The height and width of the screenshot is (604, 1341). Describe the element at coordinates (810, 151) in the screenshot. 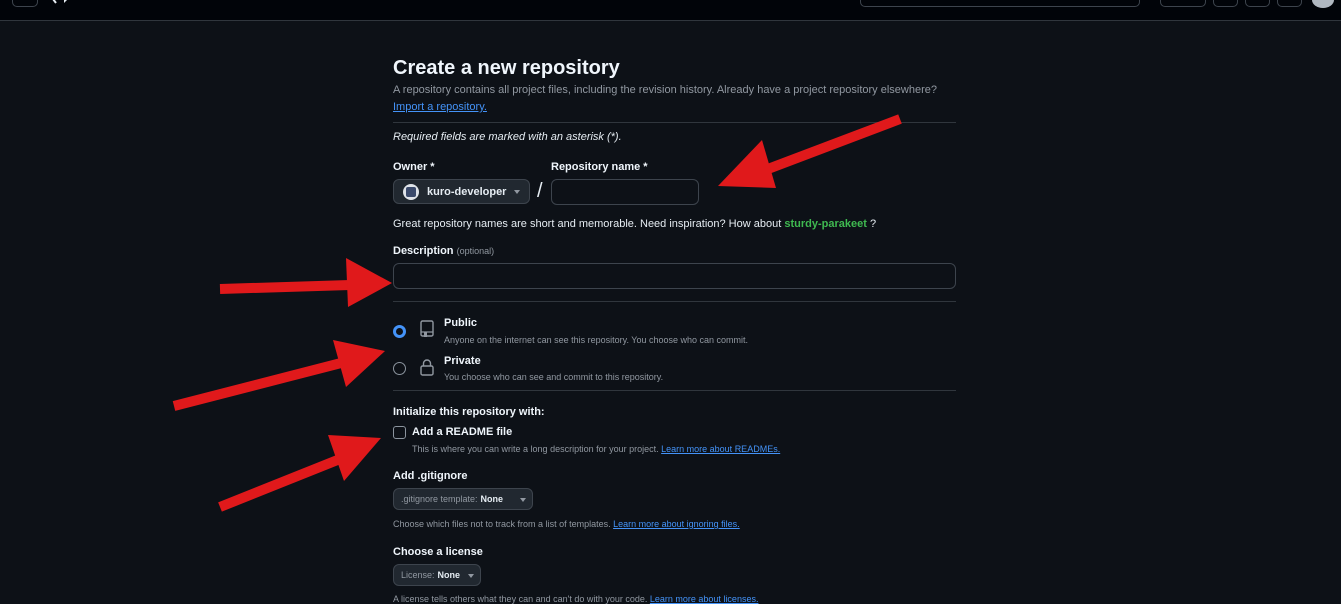

I see `arrow-to-repository-name` at that location.